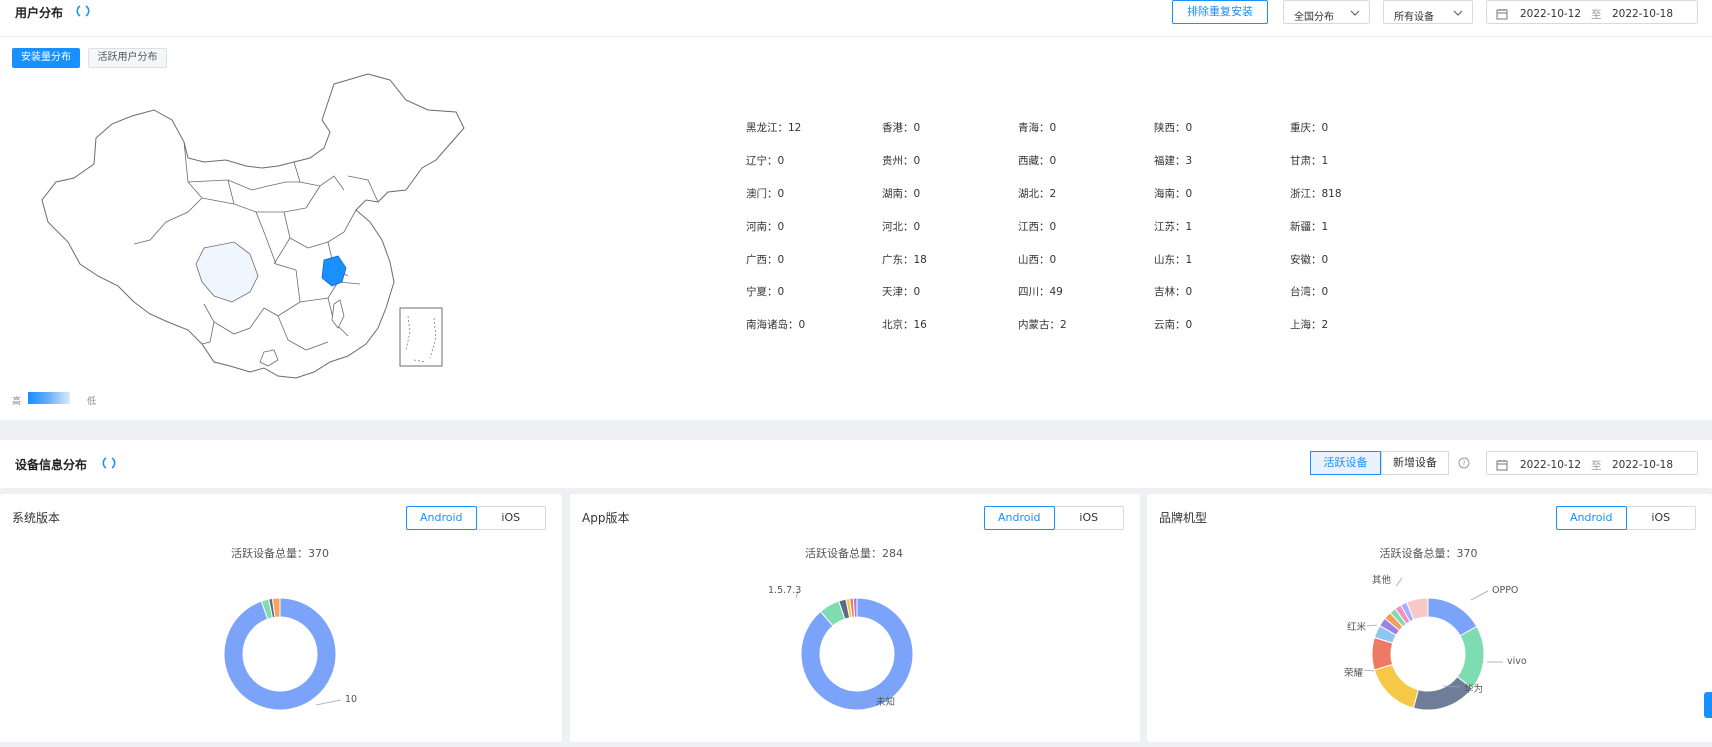  I want to click on card-0: 系统版本 Android iOS 活跃设备总量：370 10, so click(281, 618).